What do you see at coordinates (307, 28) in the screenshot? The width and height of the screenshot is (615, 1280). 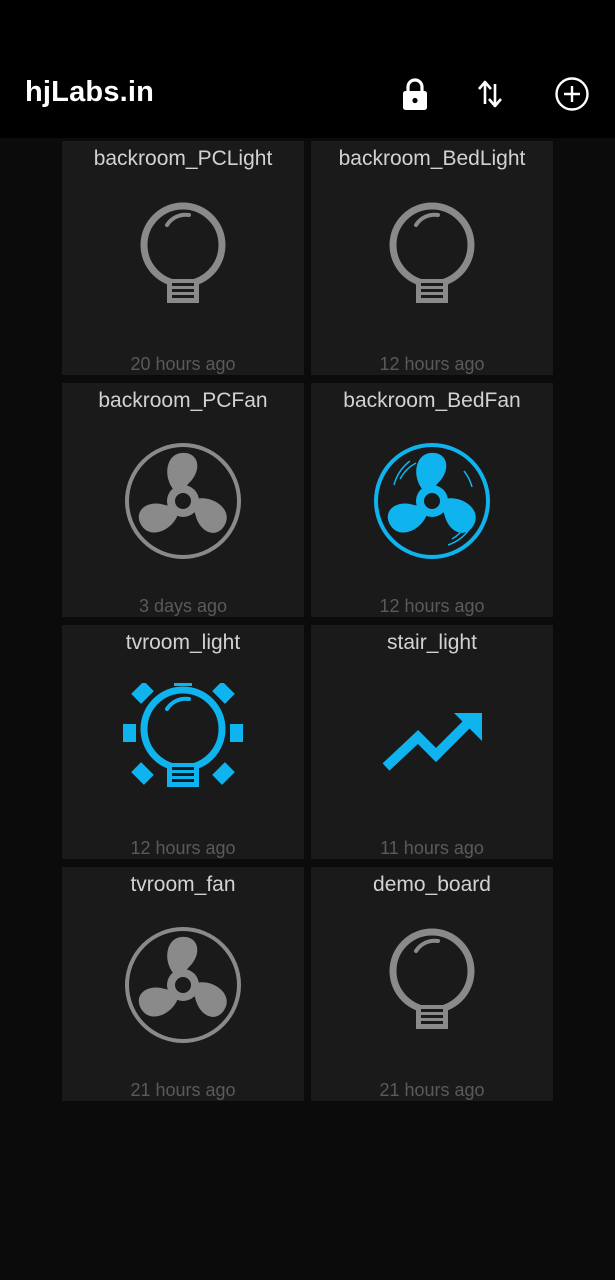 I see `status-bar` at bounding box center [307, 28].